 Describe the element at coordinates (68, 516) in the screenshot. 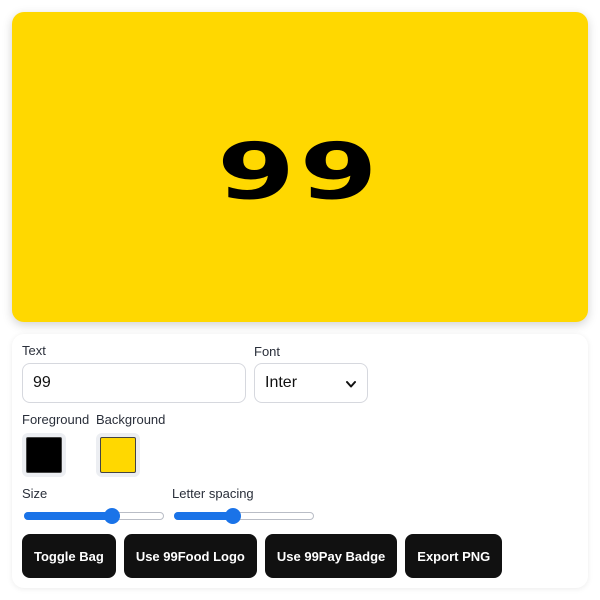

I see `size-slider-fill` at that location.